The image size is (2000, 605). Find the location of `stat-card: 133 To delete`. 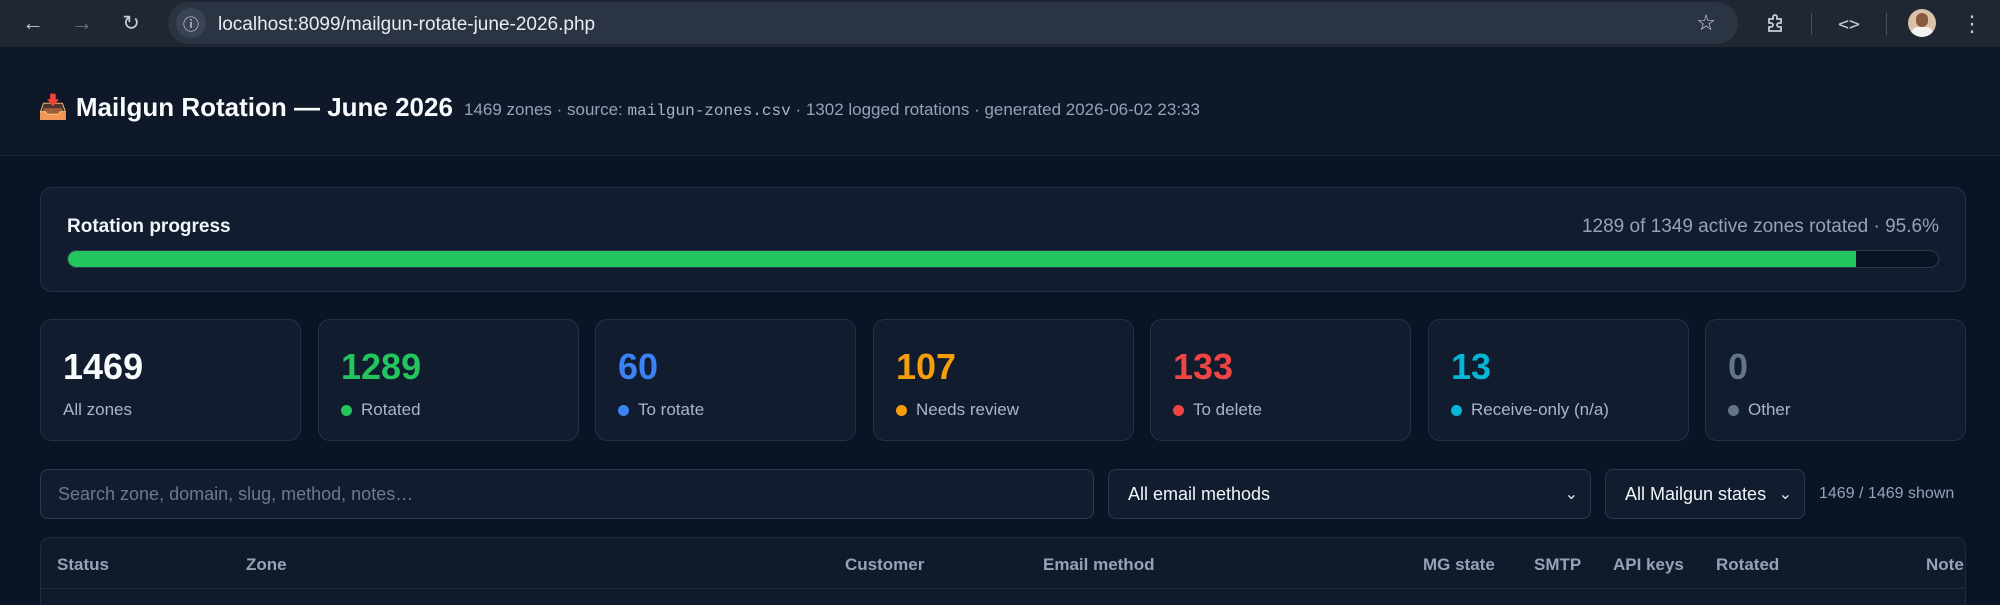

stat-card: 133 To delete is located at coordinates (1280, 380).